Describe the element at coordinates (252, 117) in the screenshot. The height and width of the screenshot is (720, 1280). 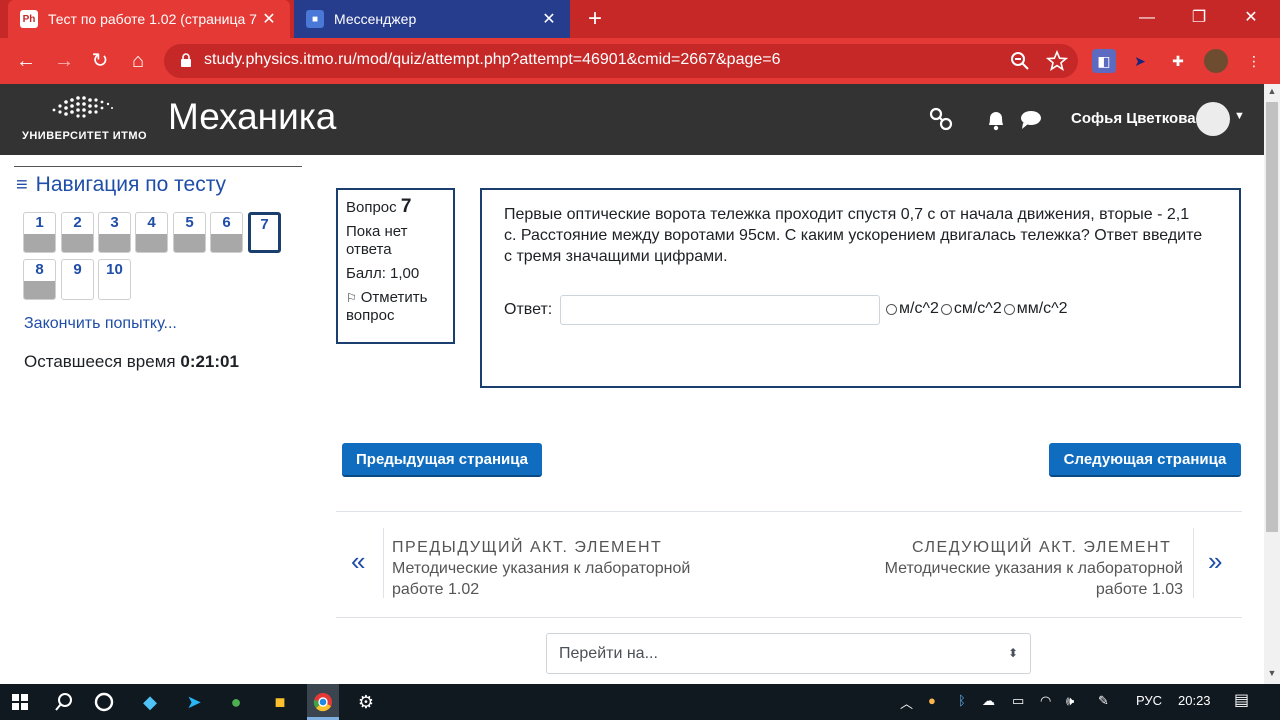
I see `course-title: Механика` at that location.